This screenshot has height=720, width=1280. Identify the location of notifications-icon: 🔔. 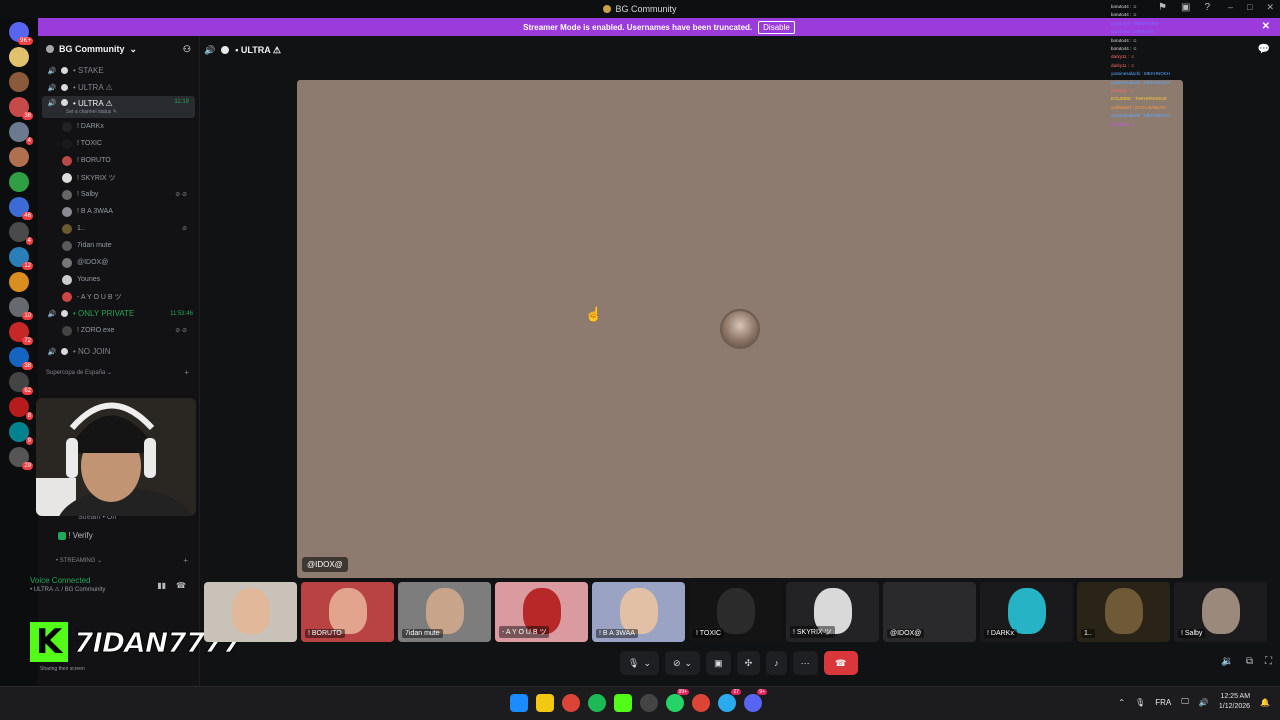
(1265, 702).